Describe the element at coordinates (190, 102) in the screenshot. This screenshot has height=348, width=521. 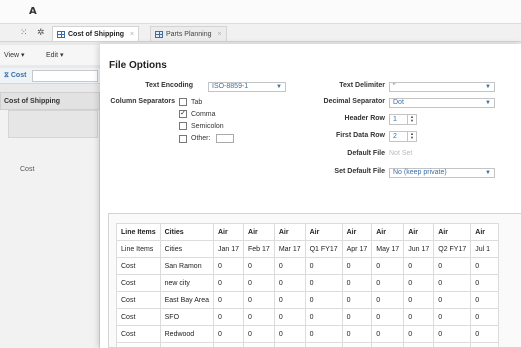
I see `tab-checkbox: Tab` at that location.